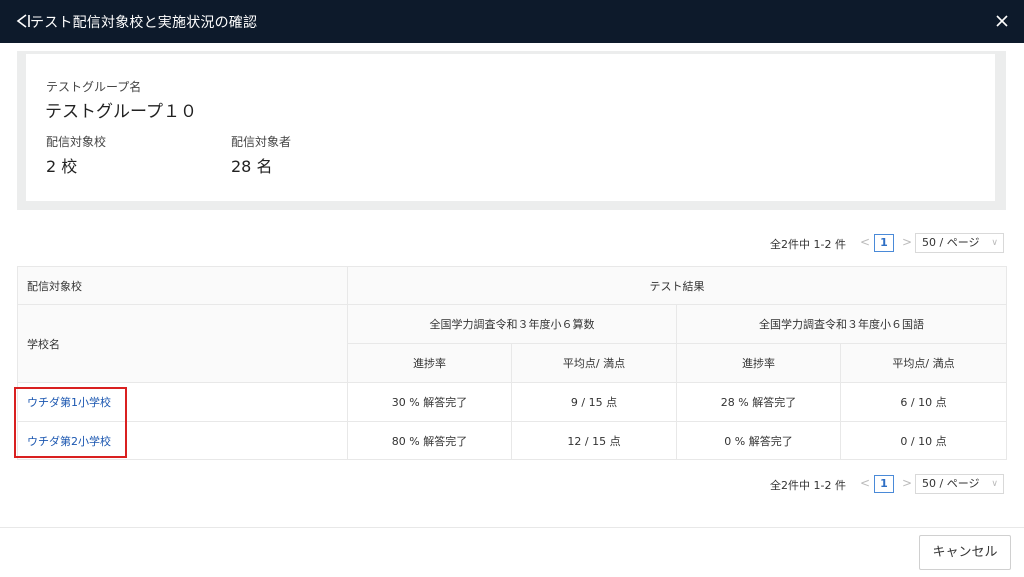  I want to click on progress-cell: 28 % 解答完了, so click(758, 402).